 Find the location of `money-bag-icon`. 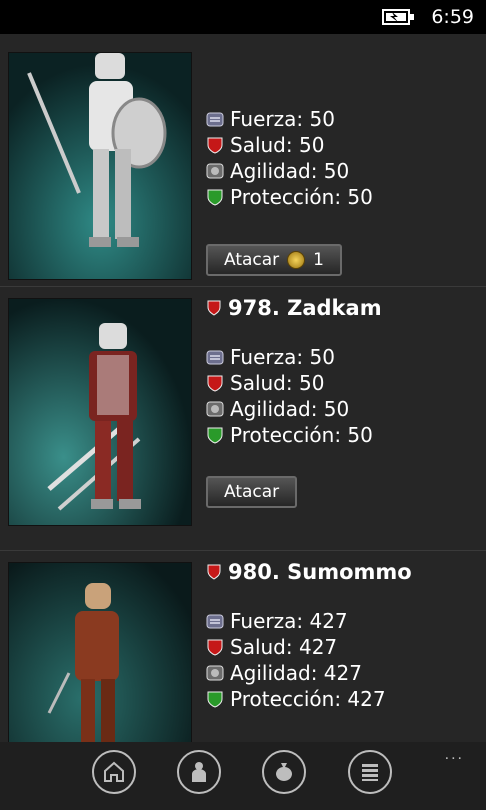

money-bag-icon is located at coordinates (284, 772).